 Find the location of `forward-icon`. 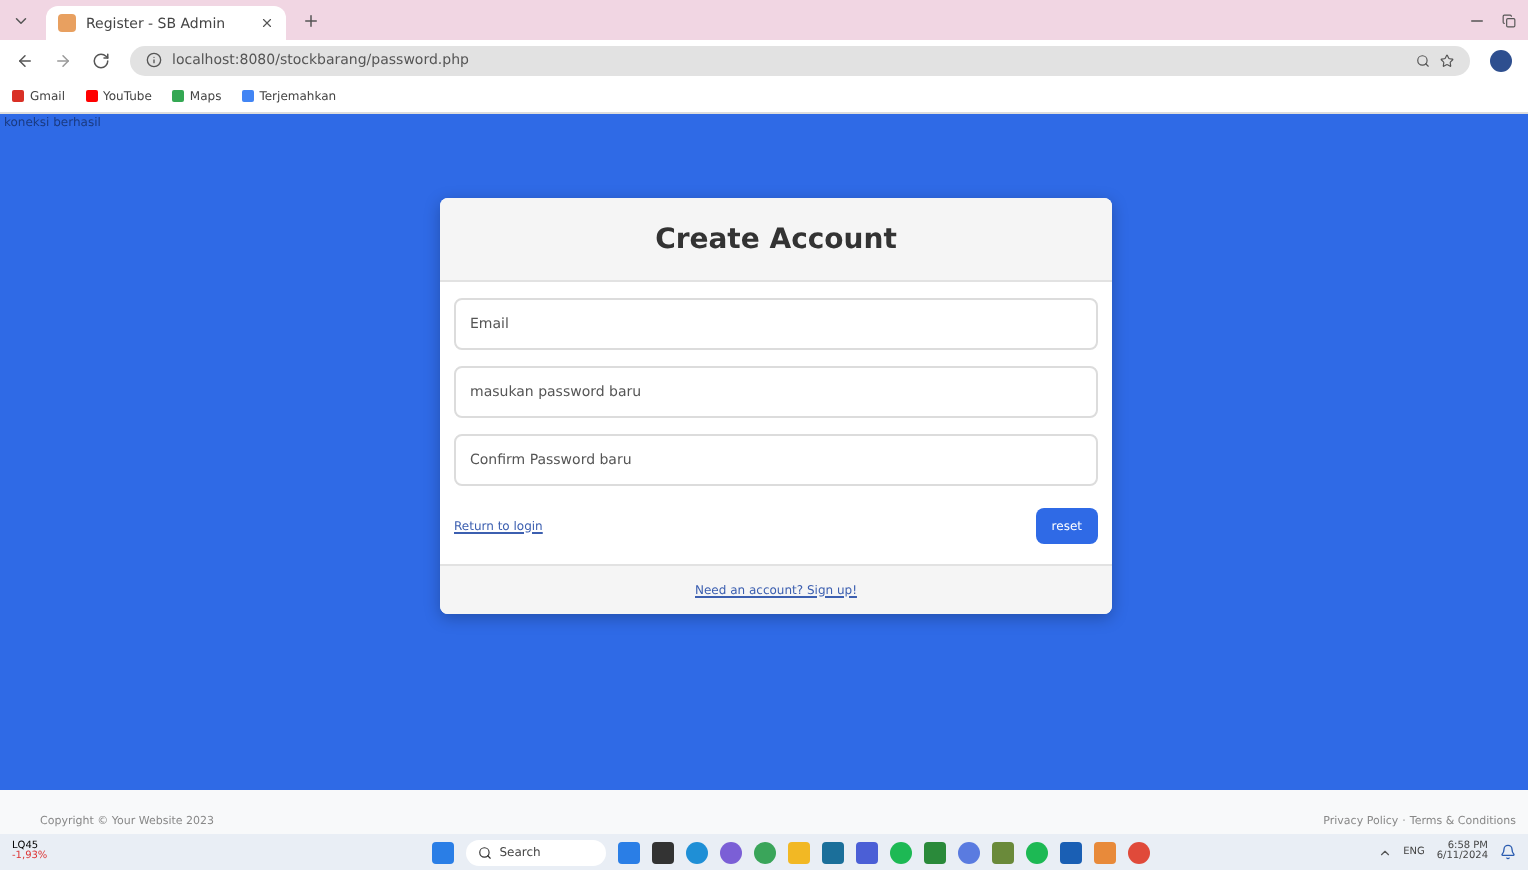

forward-icon is located at coordinates (63, 60).